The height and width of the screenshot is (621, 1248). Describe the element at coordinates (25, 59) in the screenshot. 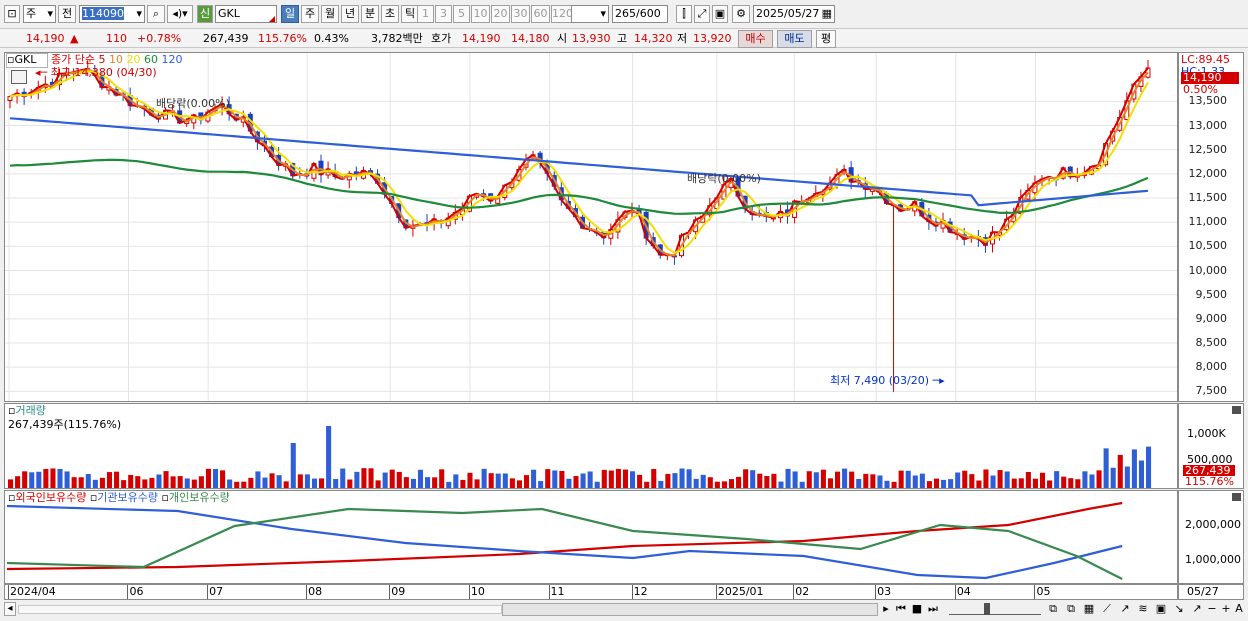

I see `symbol-text: GKL` at that location.